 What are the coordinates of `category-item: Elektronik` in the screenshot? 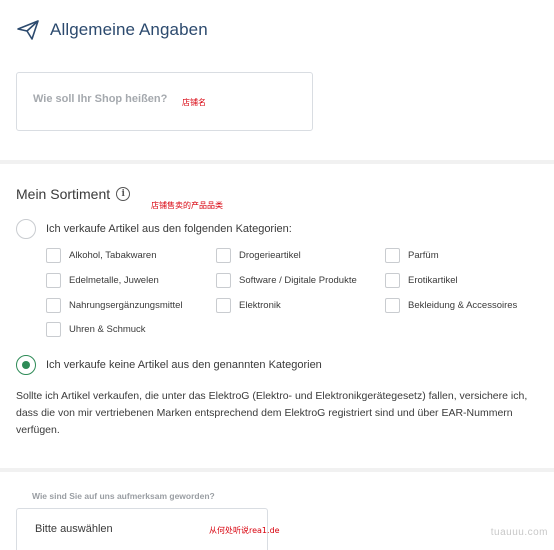 It's located at (248, 305).